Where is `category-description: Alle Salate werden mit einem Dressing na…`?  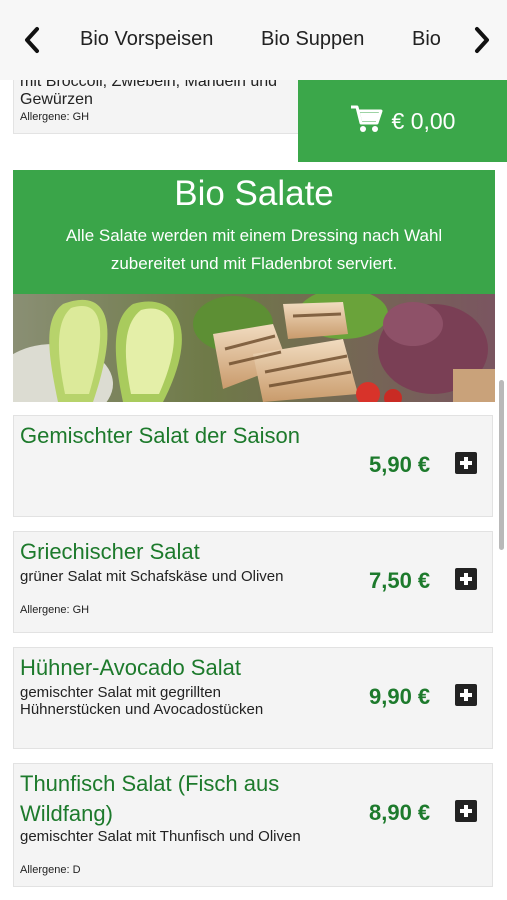
category-description: Alle Salate werden mit einem Dressing na… is located at coordinates (254, 249).